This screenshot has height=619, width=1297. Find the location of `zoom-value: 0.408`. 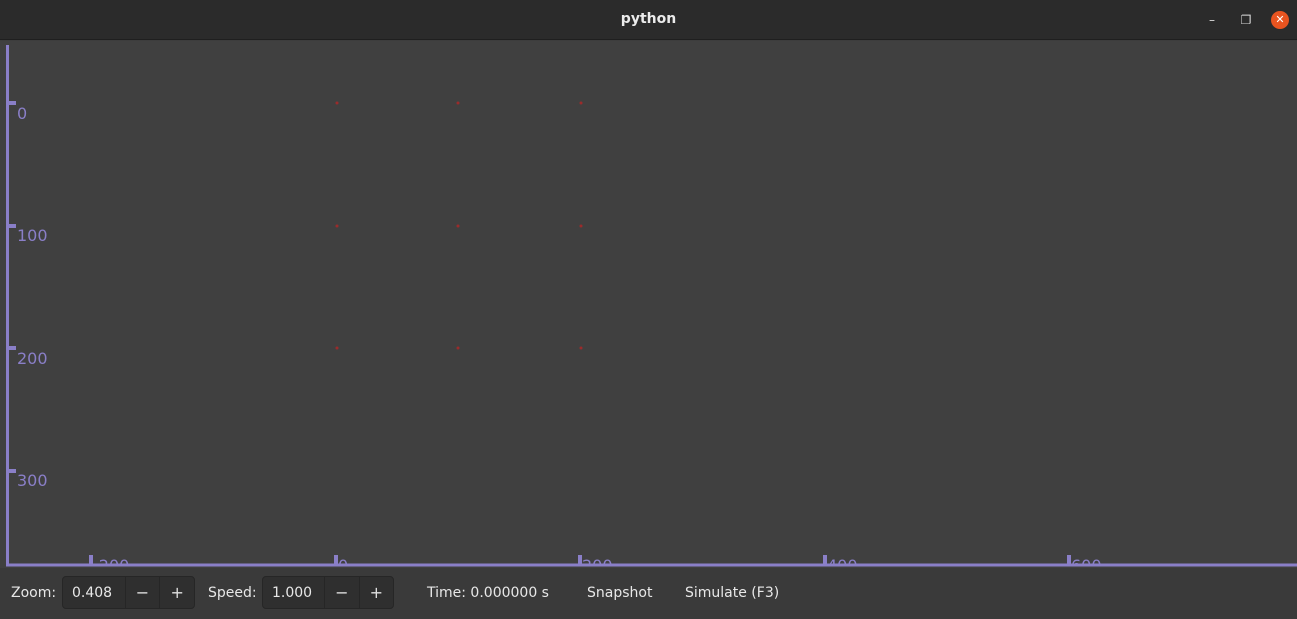

zoom-value: 0.408 is located at coordinates (94, 592).